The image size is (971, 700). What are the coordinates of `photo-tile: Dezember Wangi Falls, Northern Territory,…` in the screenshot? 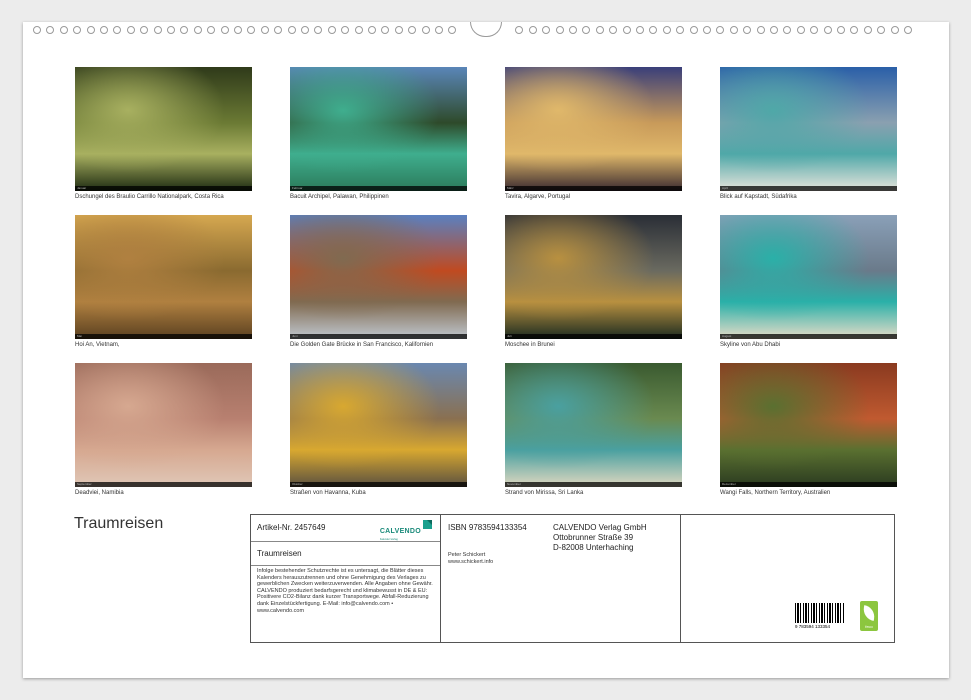 It's located at (808, 430).